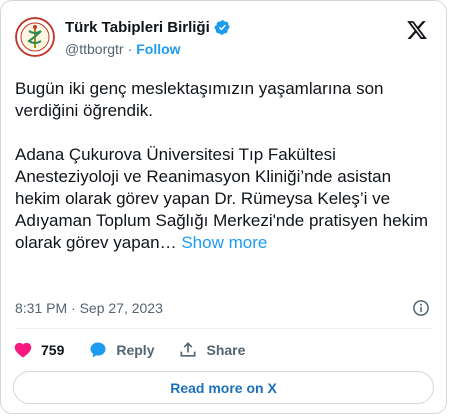 Image resolution: width=449 pixels, height=416 pixels. I want to click on share-icon, so click(188, 349).